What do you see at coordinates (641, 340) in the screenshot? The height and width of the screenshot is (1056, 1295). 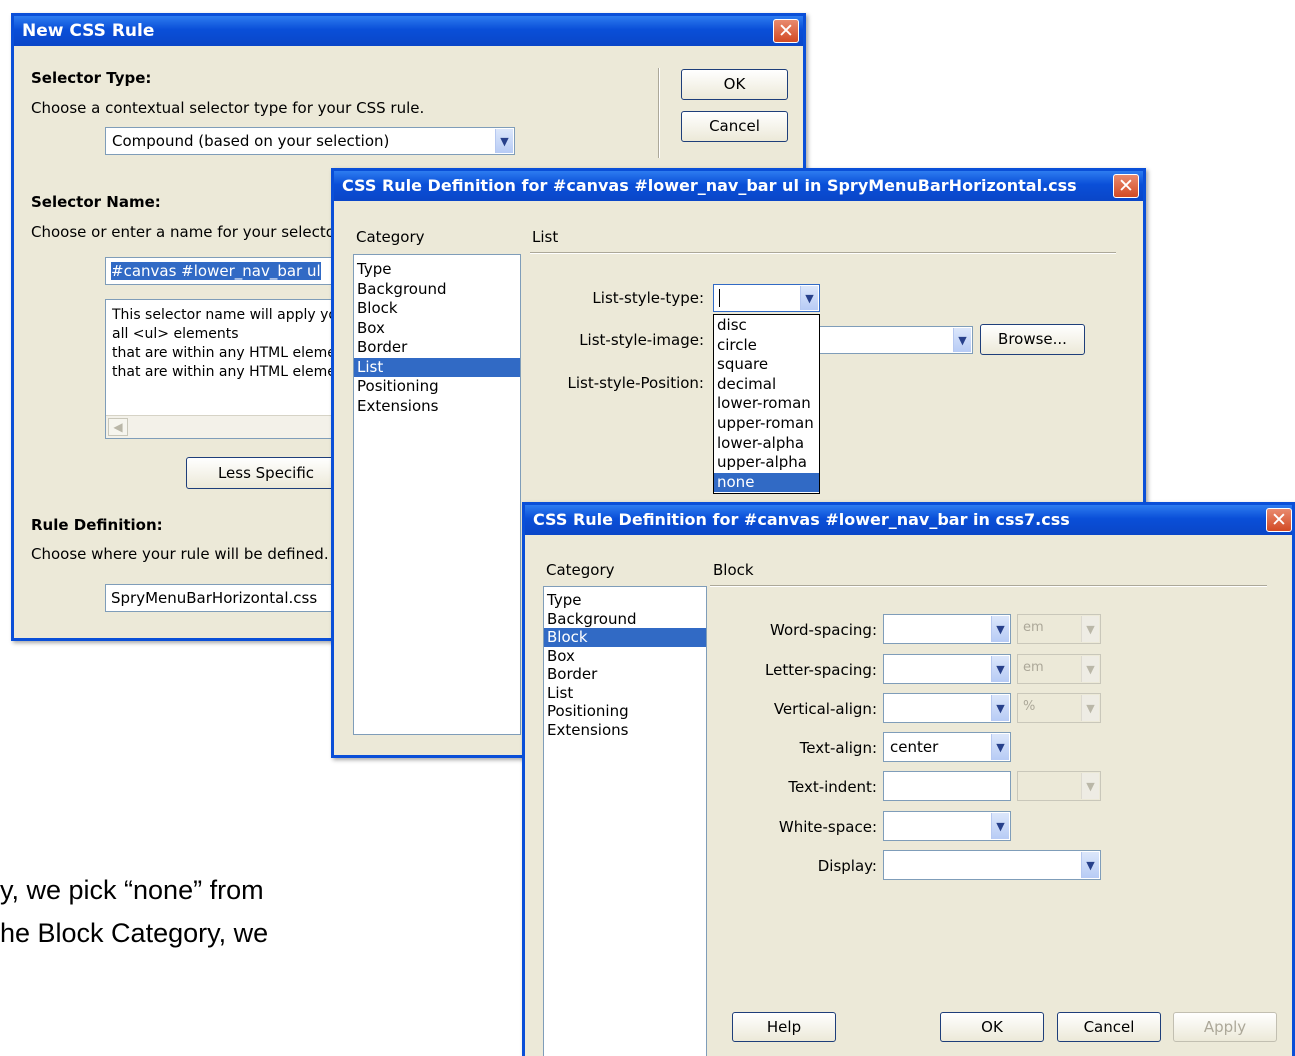 I see `list-style-image-label: List-style-image:` at bounding box center [641, 340].